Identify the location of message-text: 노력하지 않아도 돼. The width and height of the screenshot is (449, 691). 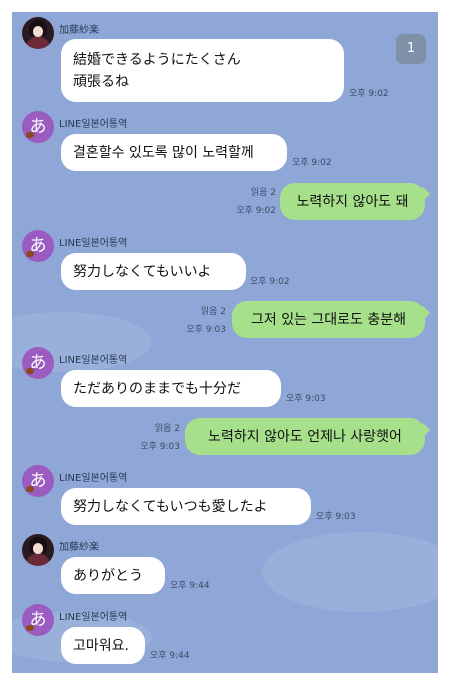
(352, 201).